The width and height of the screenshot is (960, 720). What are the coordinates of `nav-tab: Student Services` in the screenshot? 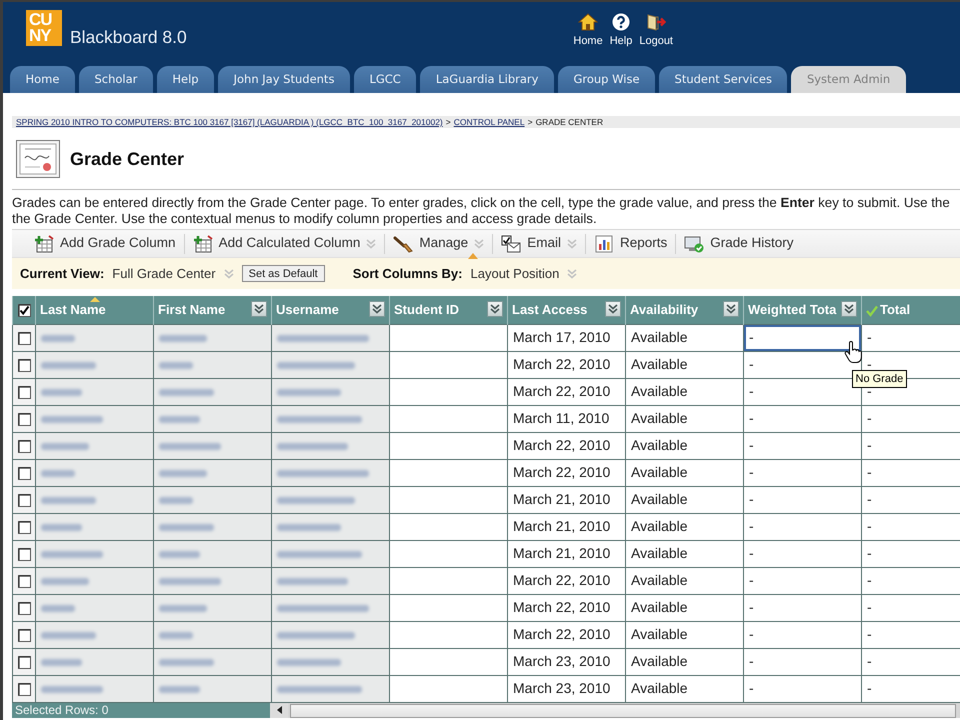 It's located at (723, 79).